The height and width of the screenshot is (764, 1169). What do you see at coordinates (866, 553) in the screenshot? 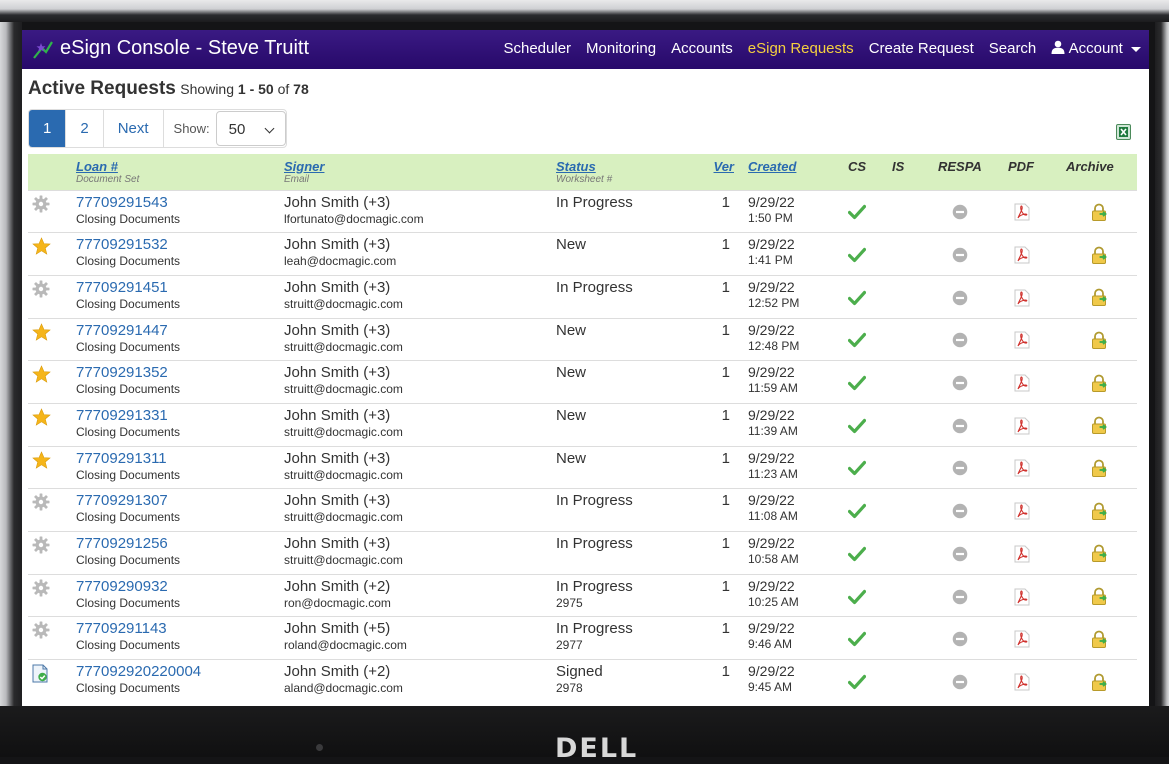
I see `cs-cell` at bounding box center [866, 553].